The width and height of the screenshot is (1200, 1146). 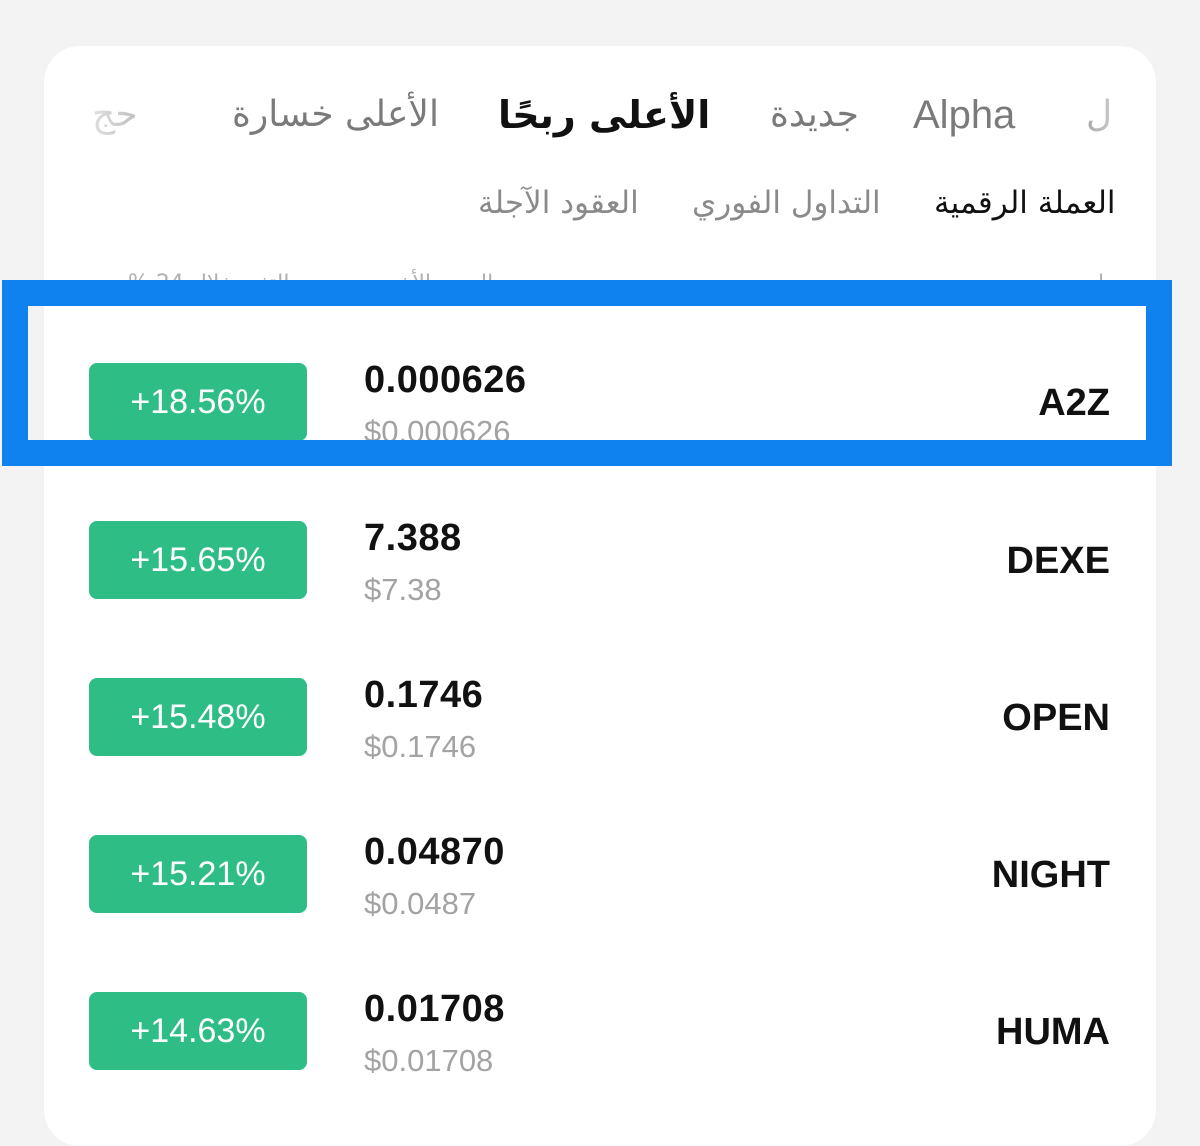 What do you see at coordinates (600, 716) in the screenshot?
I see `table-row: +15.48% 0.1746 $0.1746 OPEN` at bounding box center [600, 716].